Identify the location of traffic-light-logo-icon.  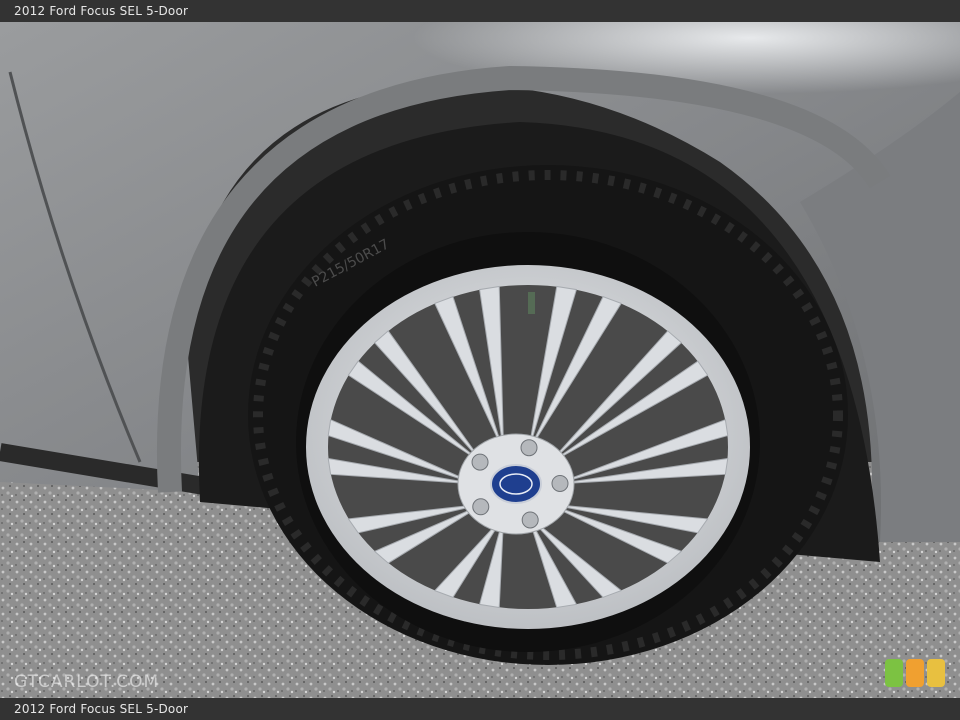
(915, 673).